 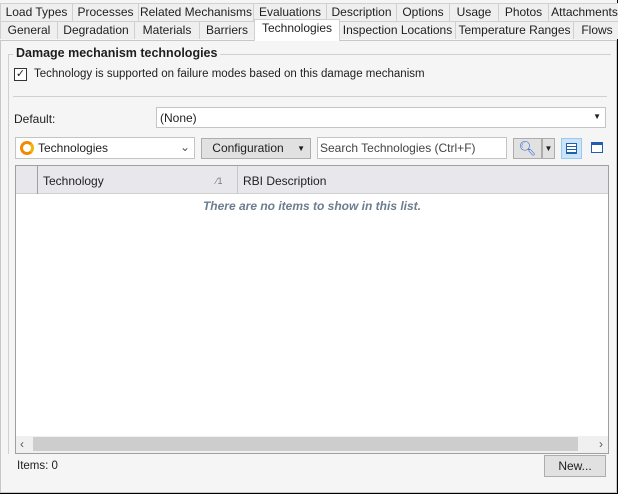 I want to click on tab-load-types: Load Types, so click(x=36, y=12).